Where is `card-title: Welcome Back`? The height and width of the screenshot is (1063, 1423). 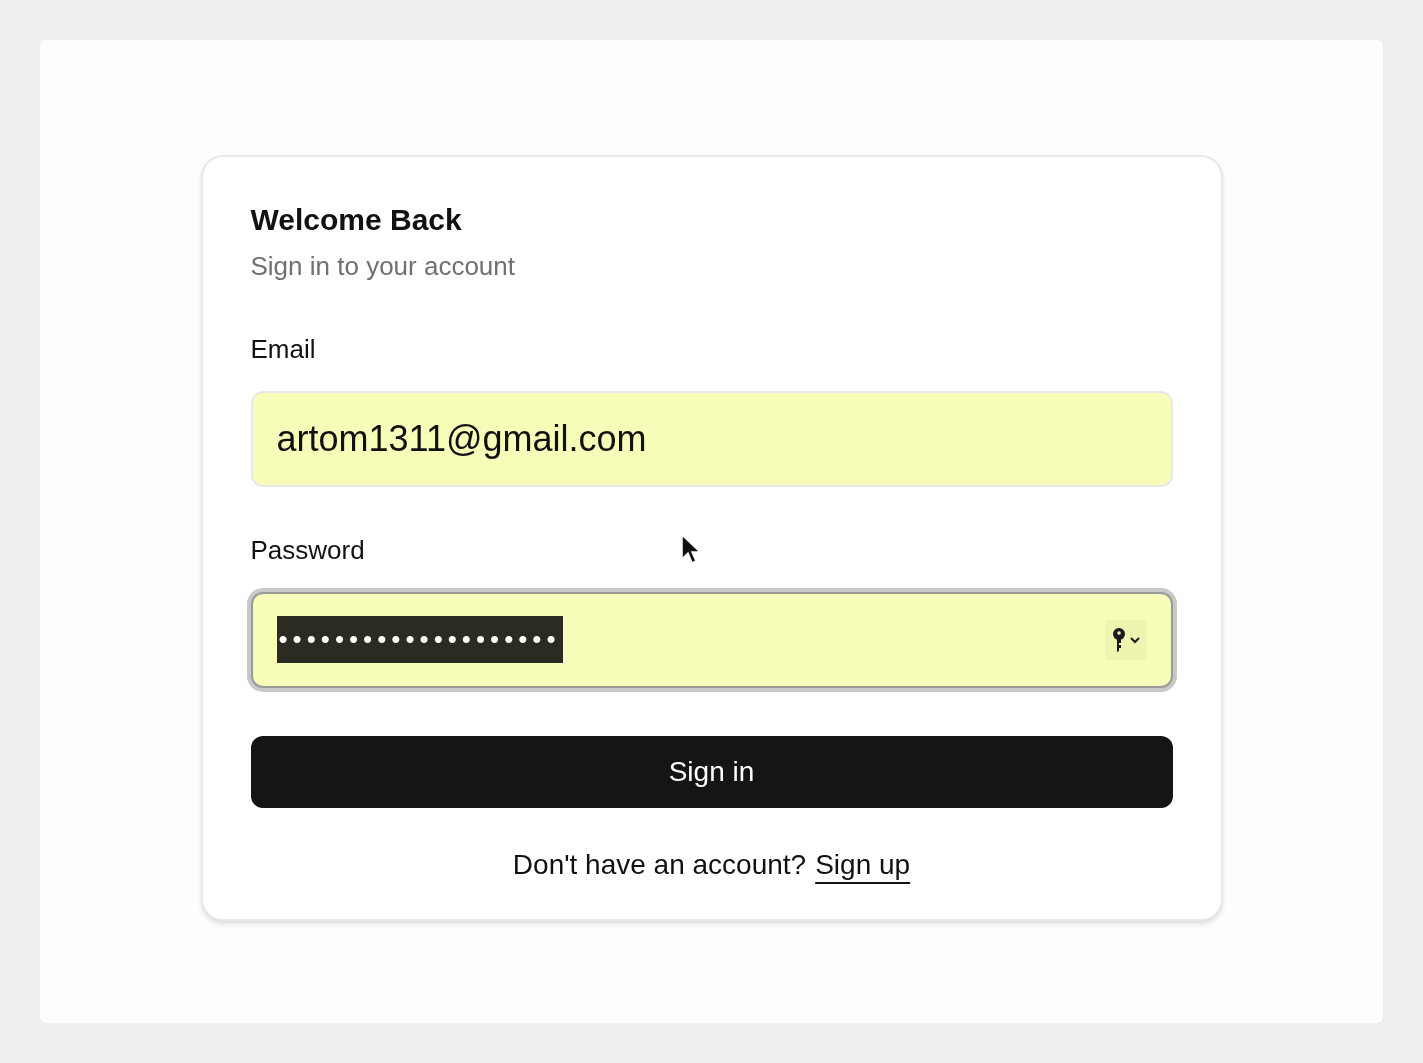 card-title: Welcome Back is located at coordinates (356, 220).